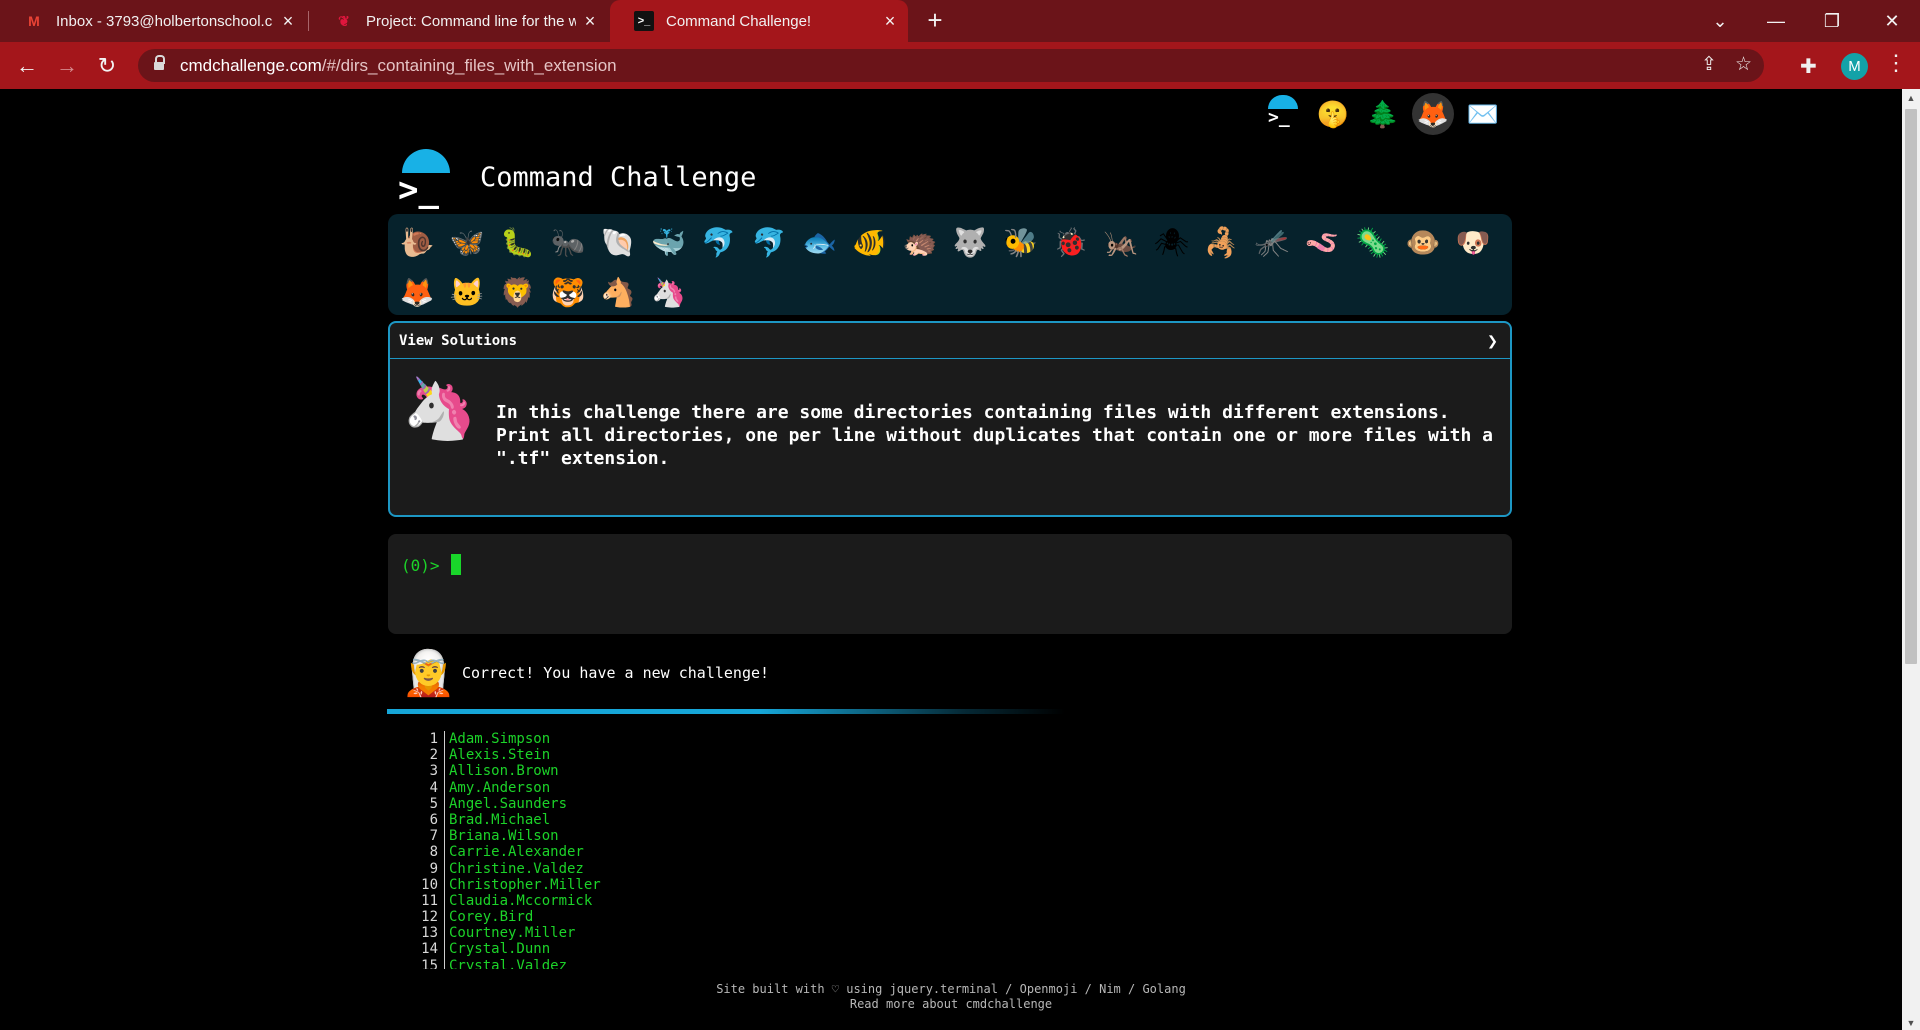 Image resolution: width=1920 pixels, height=1030 pixels. Describe the element at coordinates (920, 243) in the screenshot. I see `challenge-animal-icon: 🦔` at that location.